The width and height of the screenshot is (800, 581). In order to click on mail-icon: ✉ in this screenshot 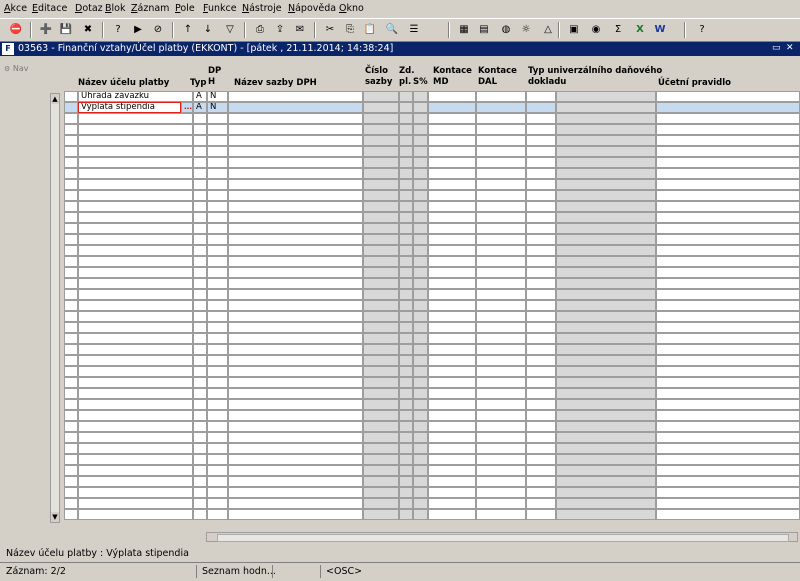, I will do `click(300, 30)`.